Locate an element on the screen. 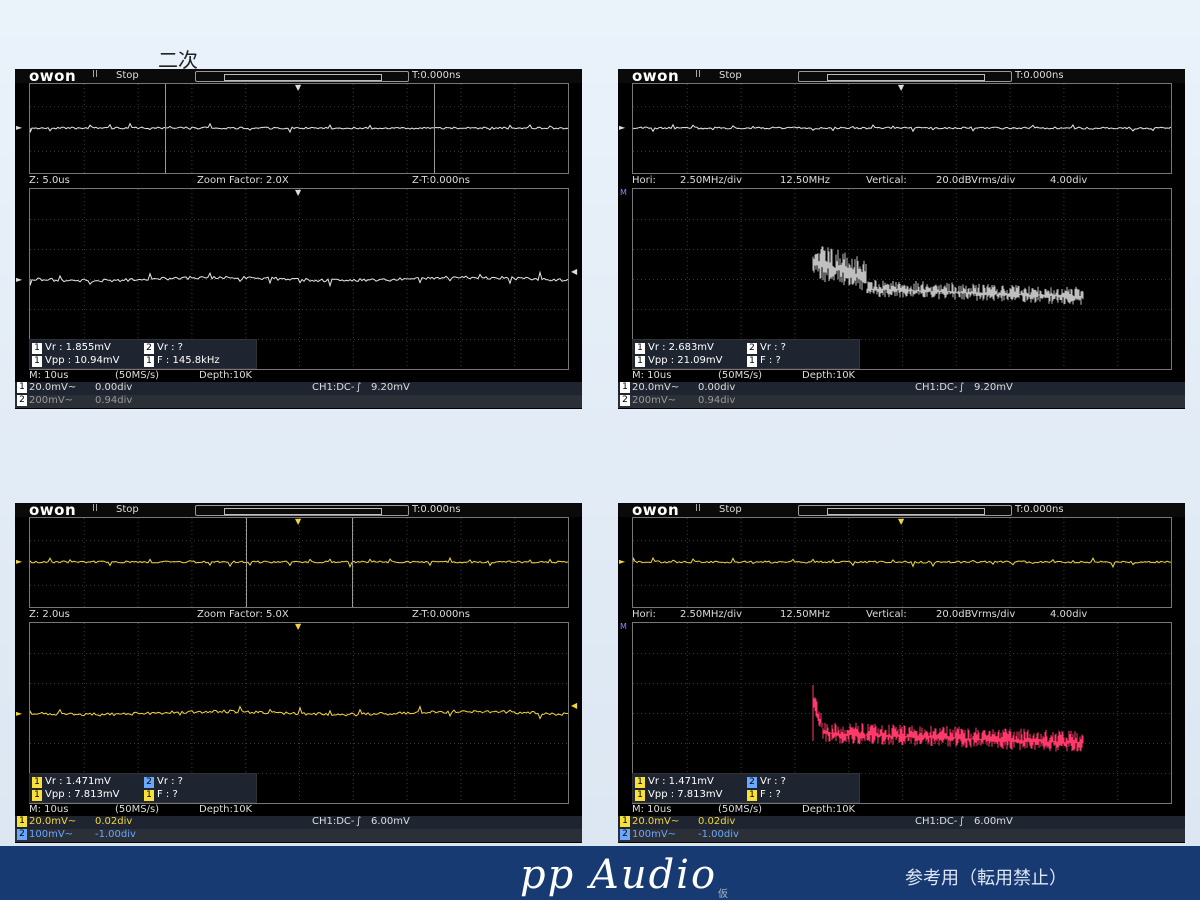  meas-vr-ch1: 1 Vr : 1.855mV is located at coordinates (71, 347).